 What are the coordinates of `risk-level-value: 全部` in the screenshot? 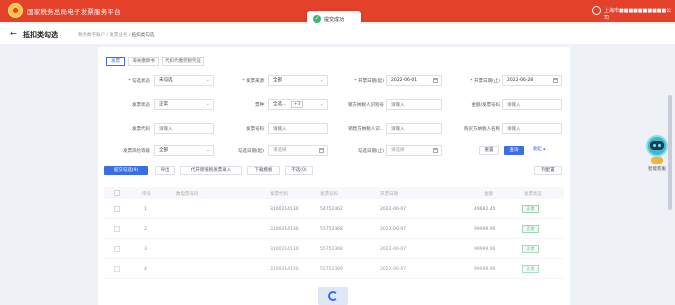 It's located at (163, 150).